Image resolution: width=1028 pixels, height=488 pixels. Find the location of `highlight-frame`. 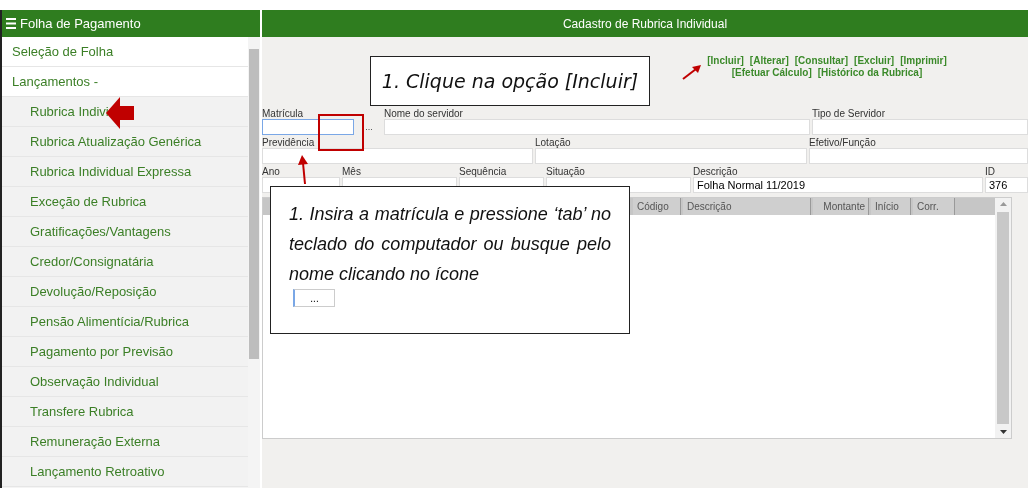

highlight-frame is located at coordinates (341, 132).